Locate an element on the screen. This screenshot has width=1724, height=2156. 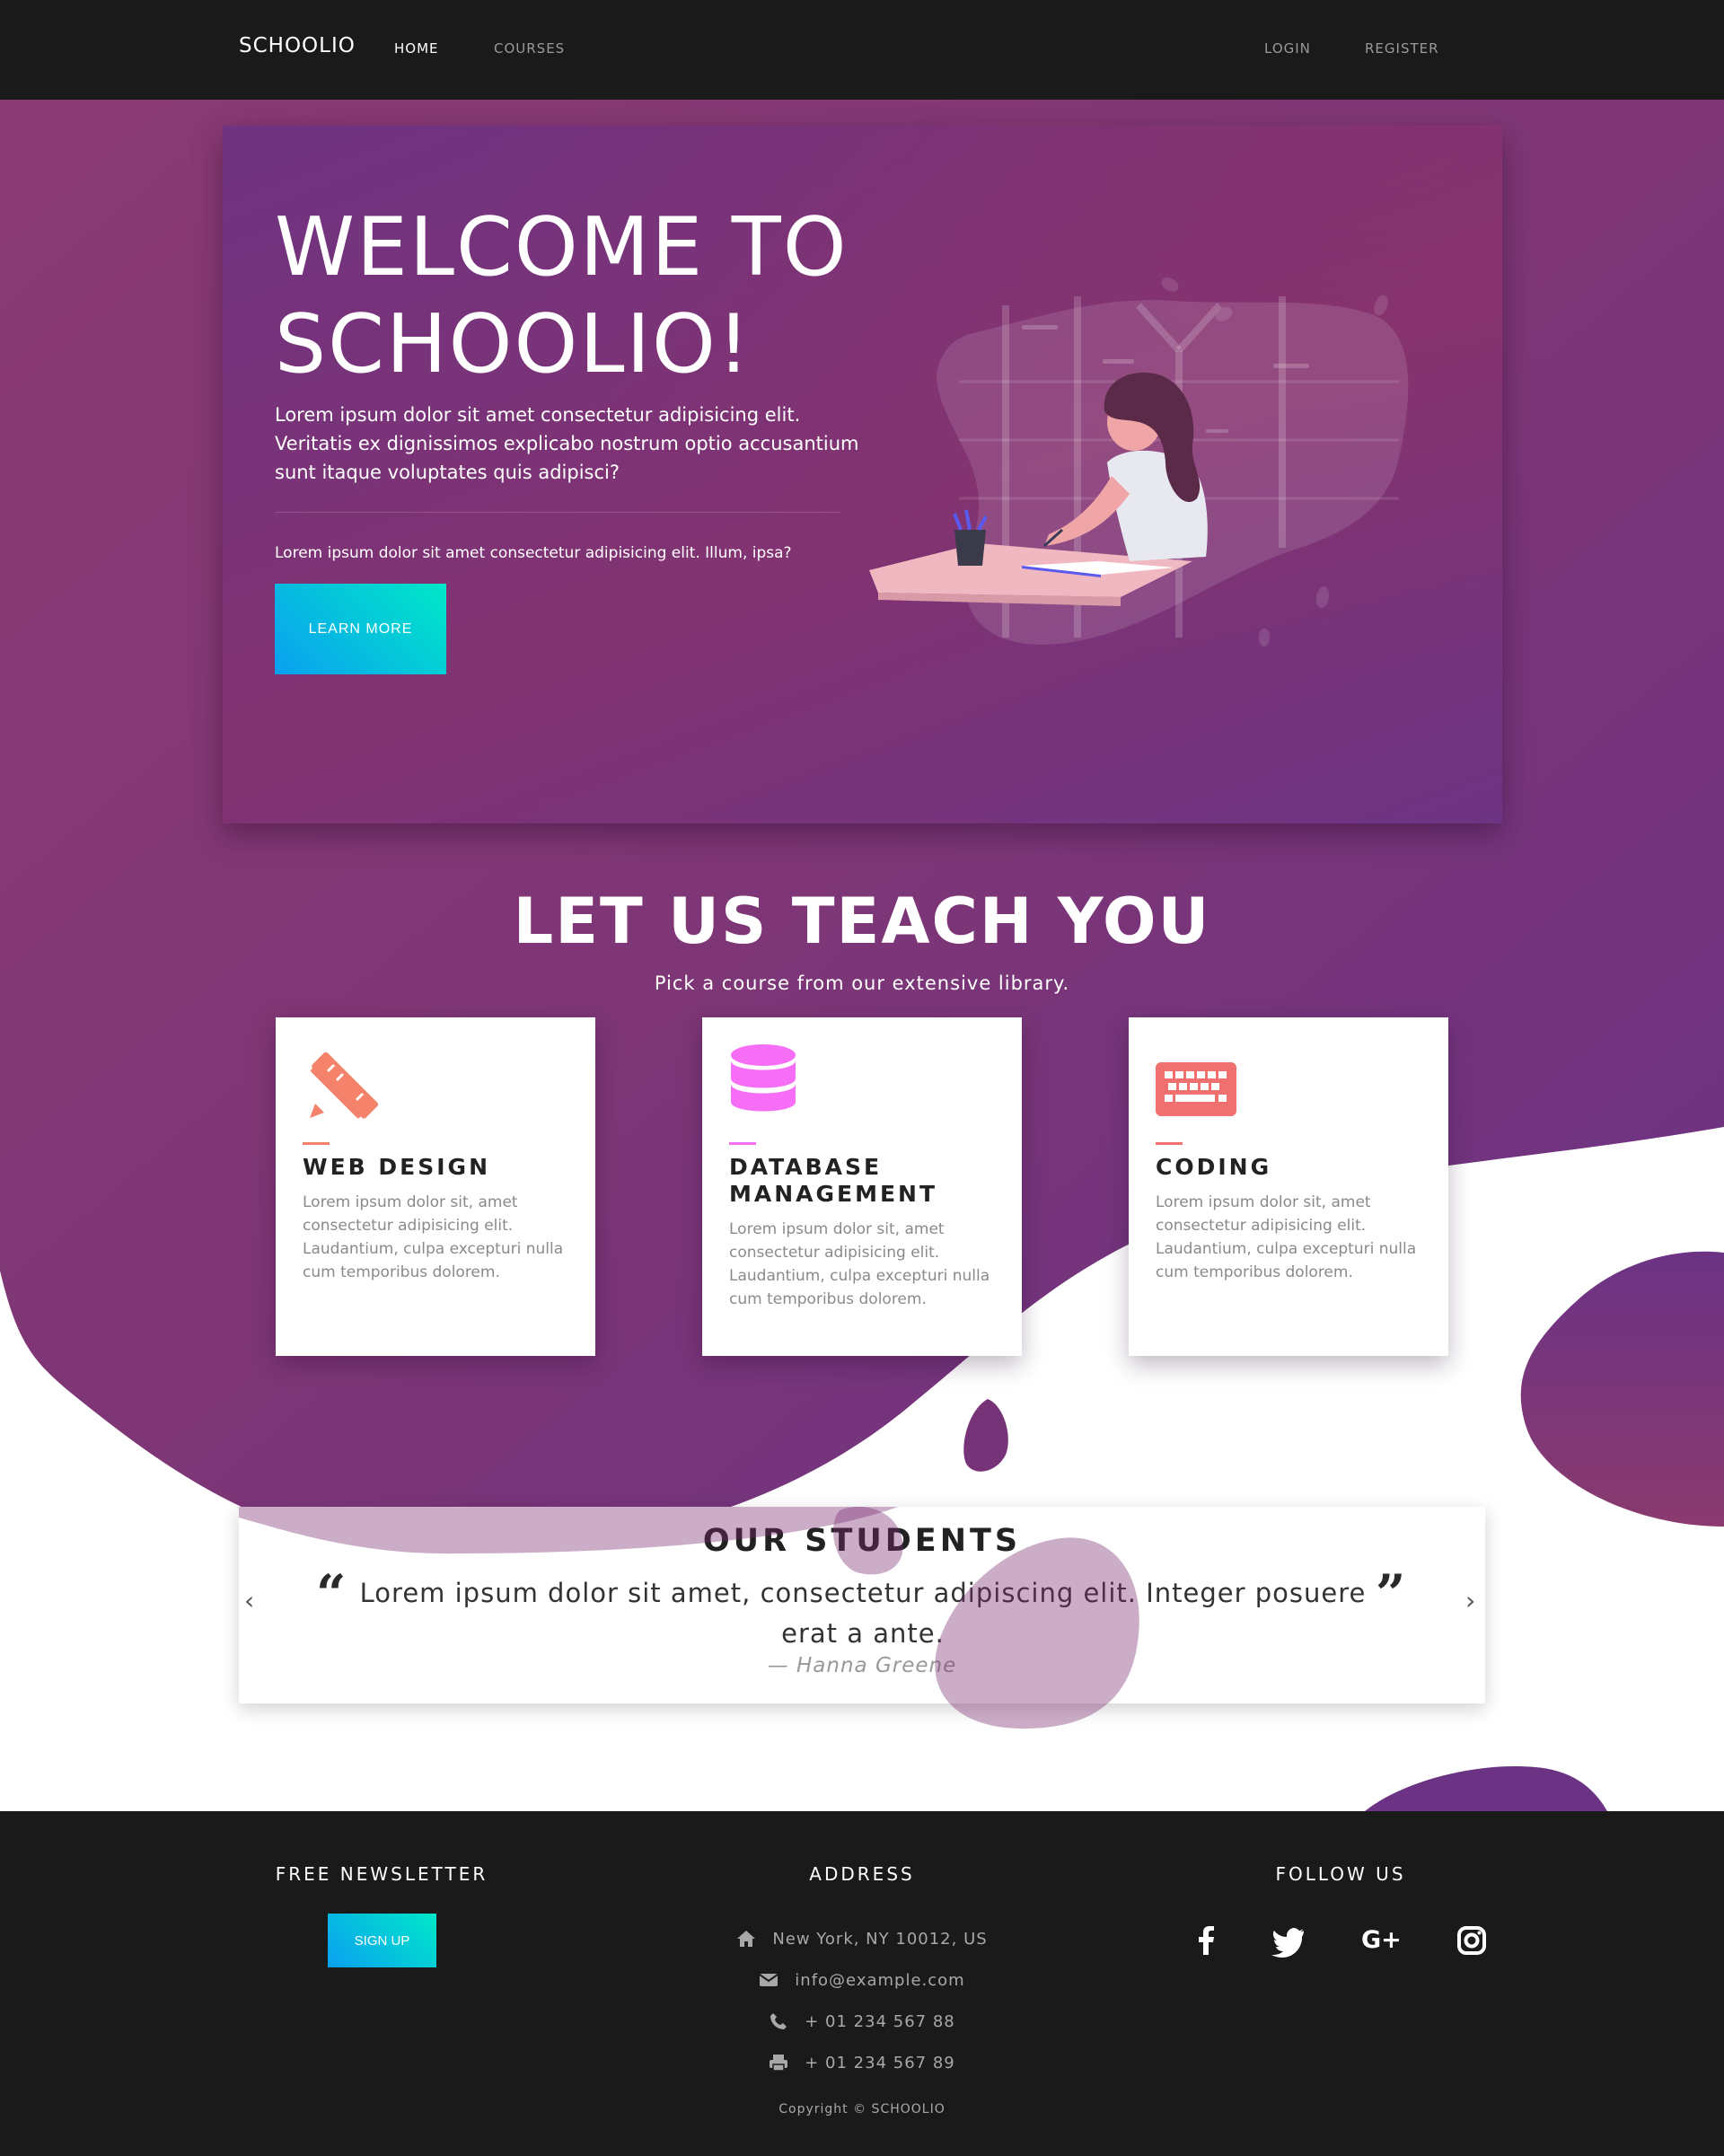
footer-blob-shape is located at coordinates (1486, 1788).